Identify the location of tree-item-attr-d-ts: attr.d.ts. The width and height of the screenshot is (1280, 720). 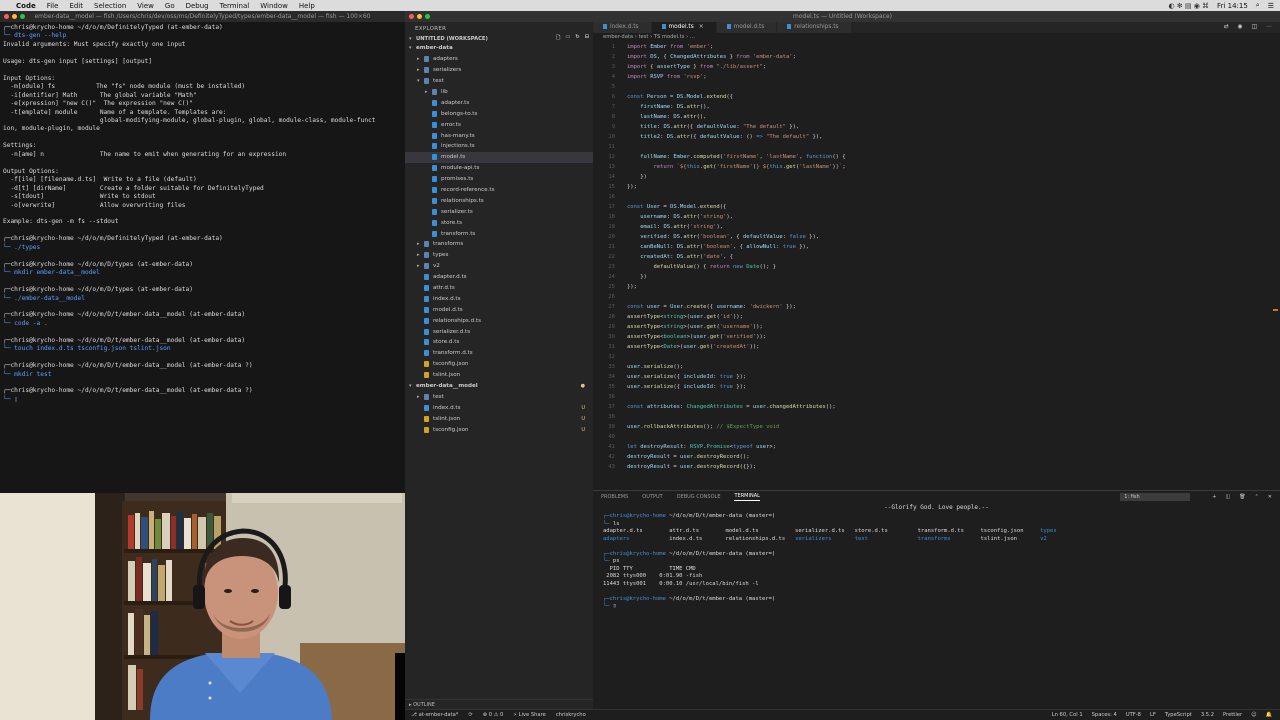
(499, 288).